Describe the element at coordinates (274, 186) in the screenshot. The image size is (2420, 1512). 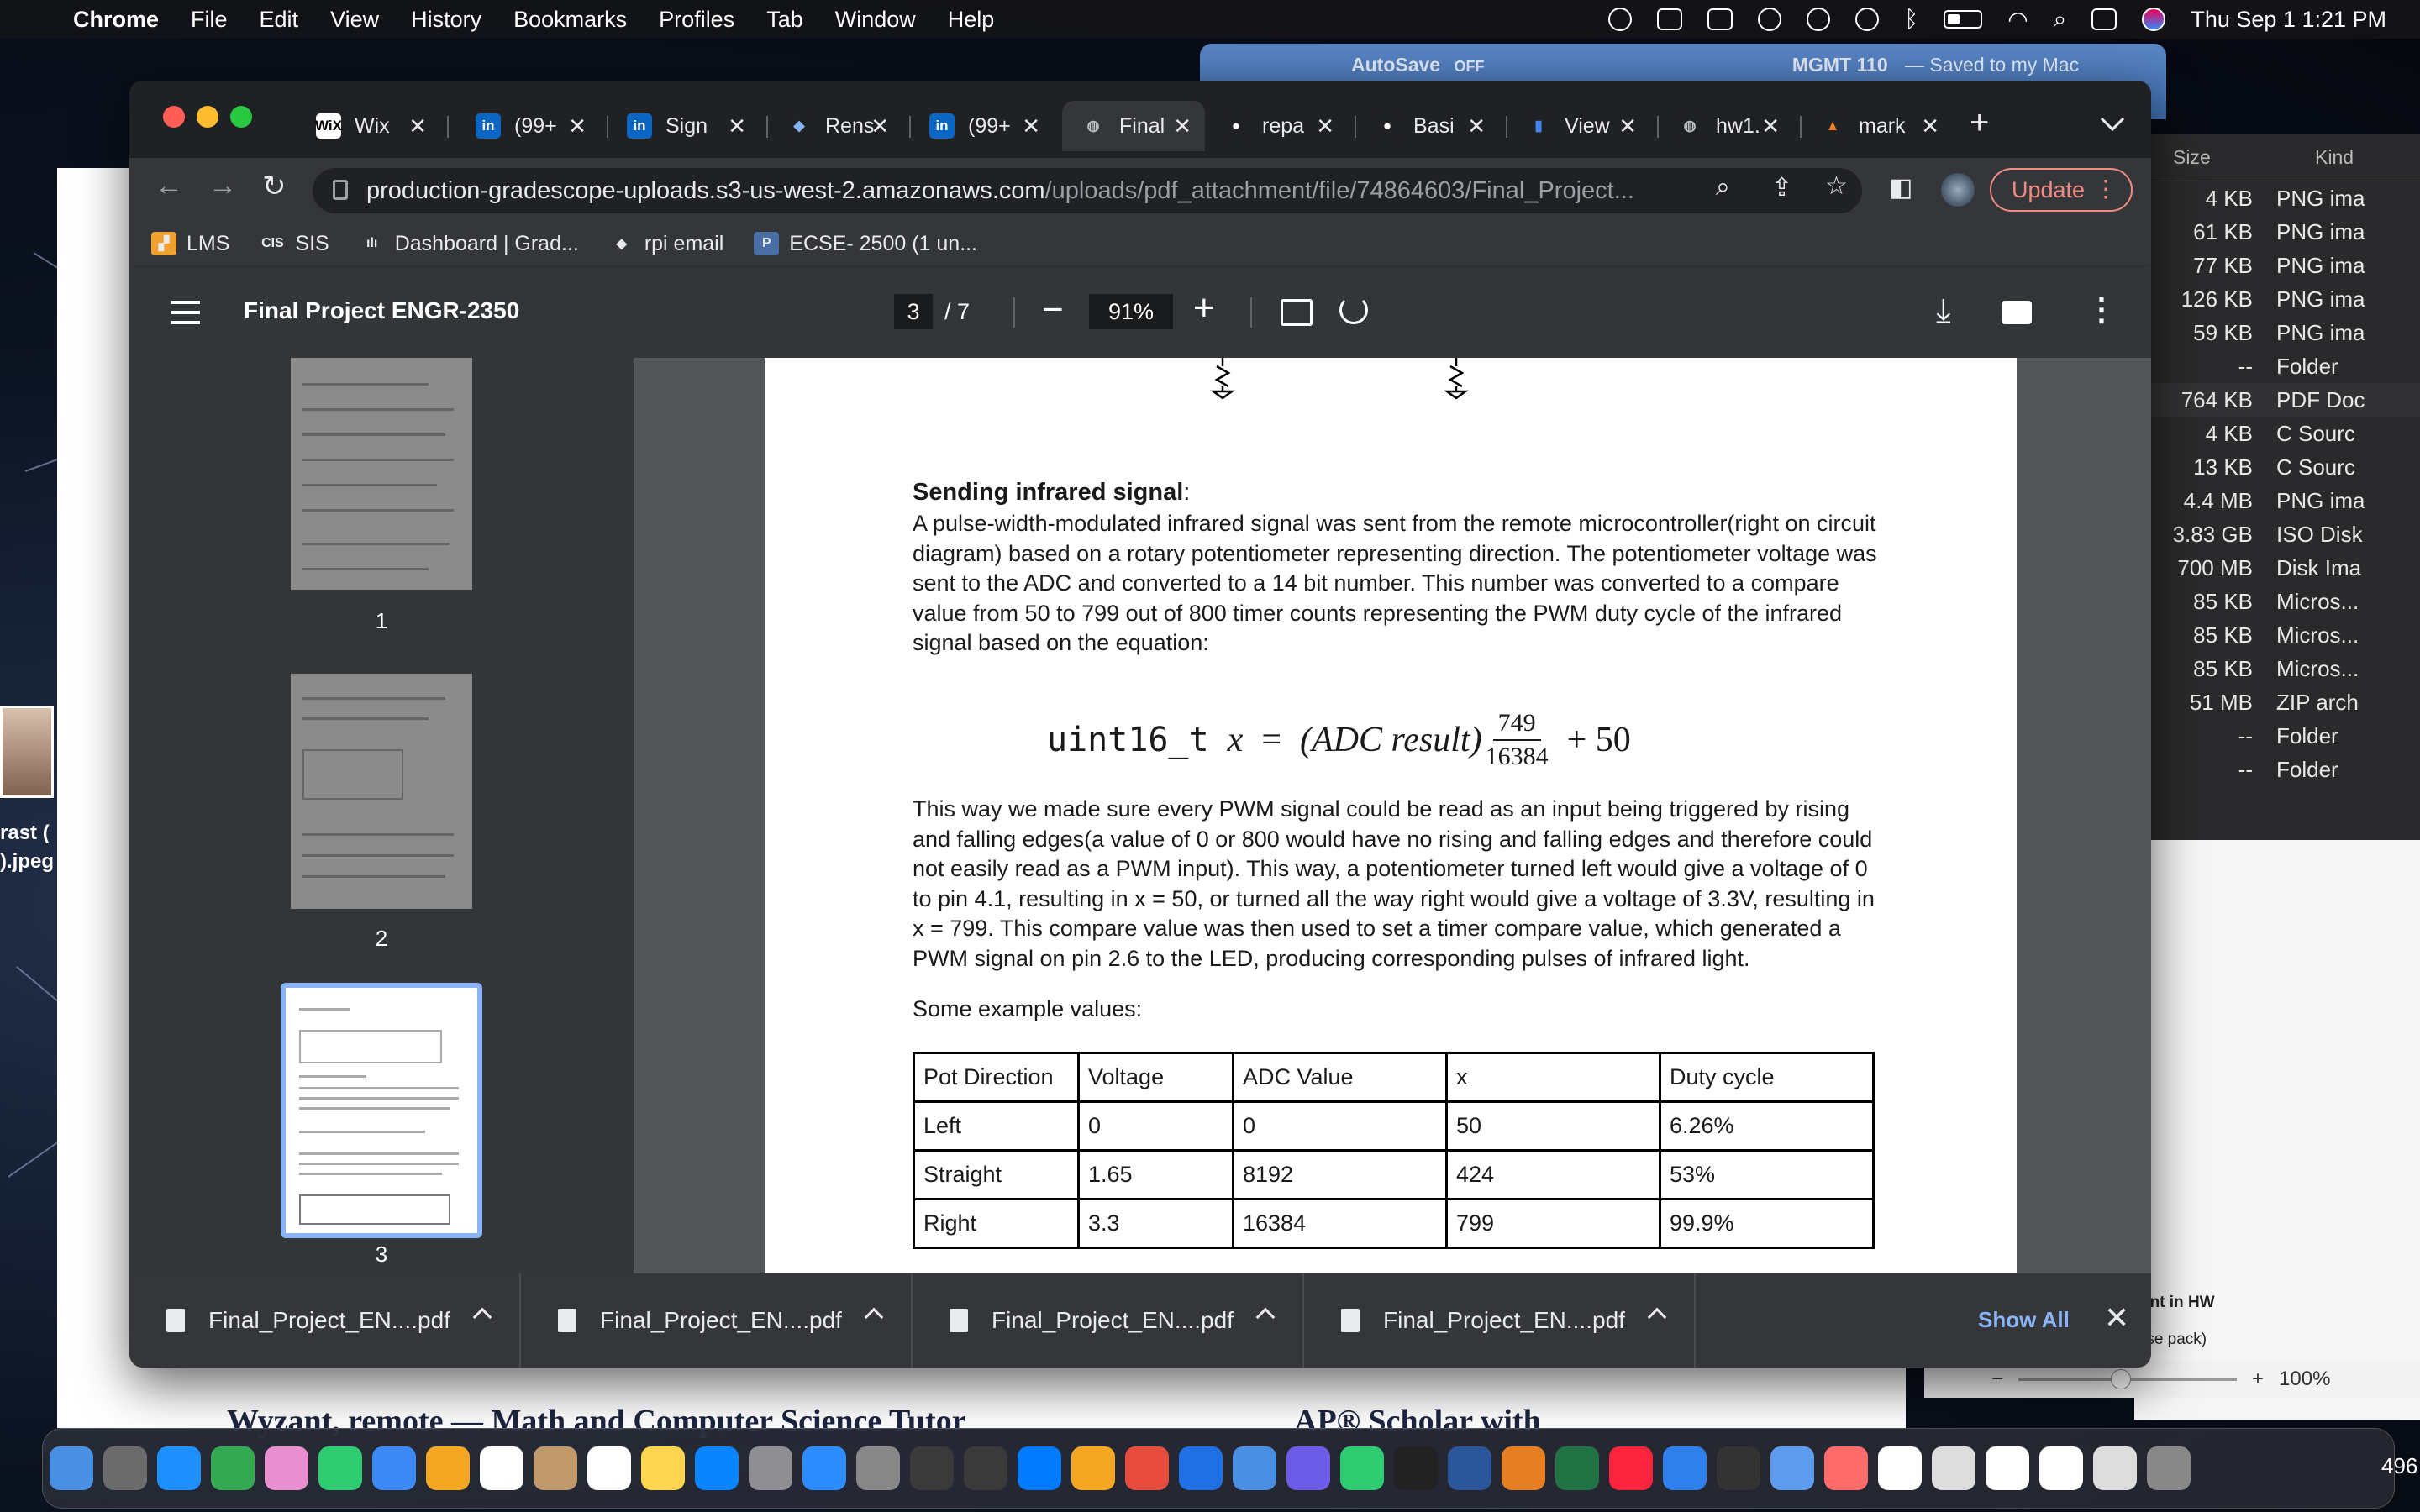
I see `reload-icon: ↻` at that location.